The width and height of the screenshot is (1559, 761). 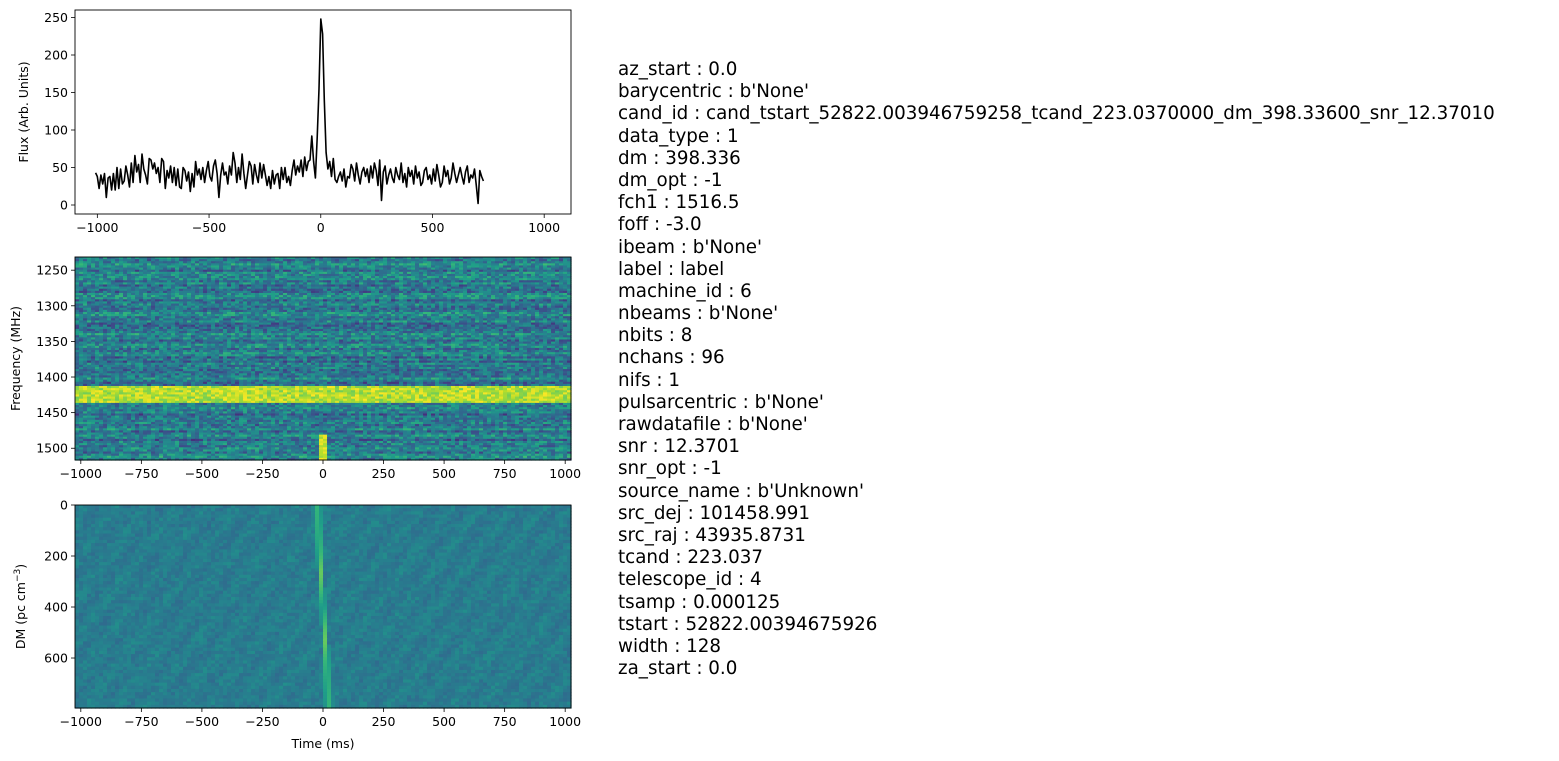 What do you see at coordinates (671, 269) in the screenshot?
I see `param-label: label` at bounding box center [671, 269].